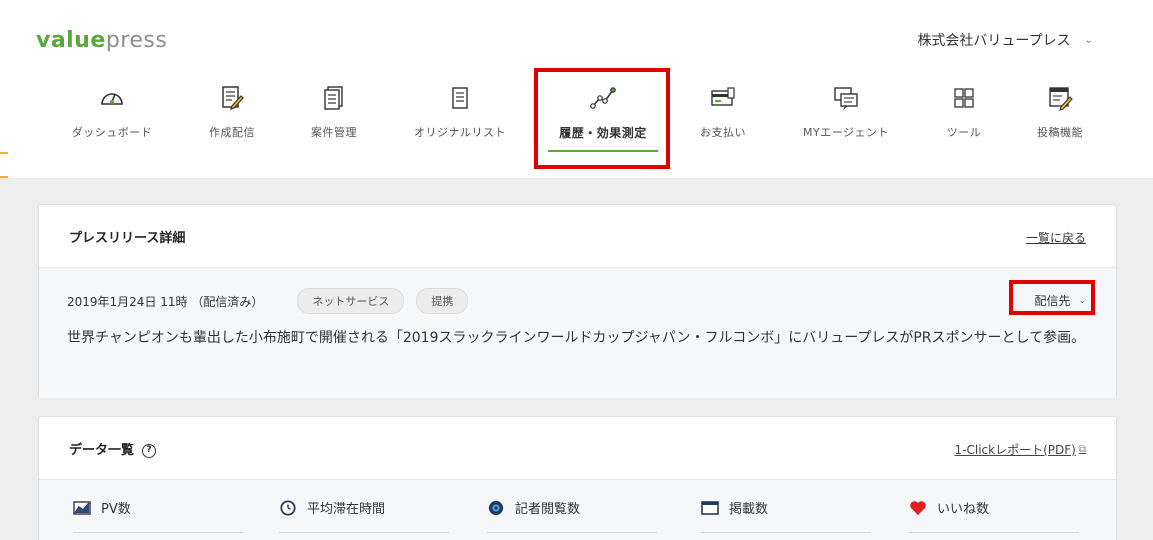  I want to click on nav-item-payment: お支払い, so click(723, 112).